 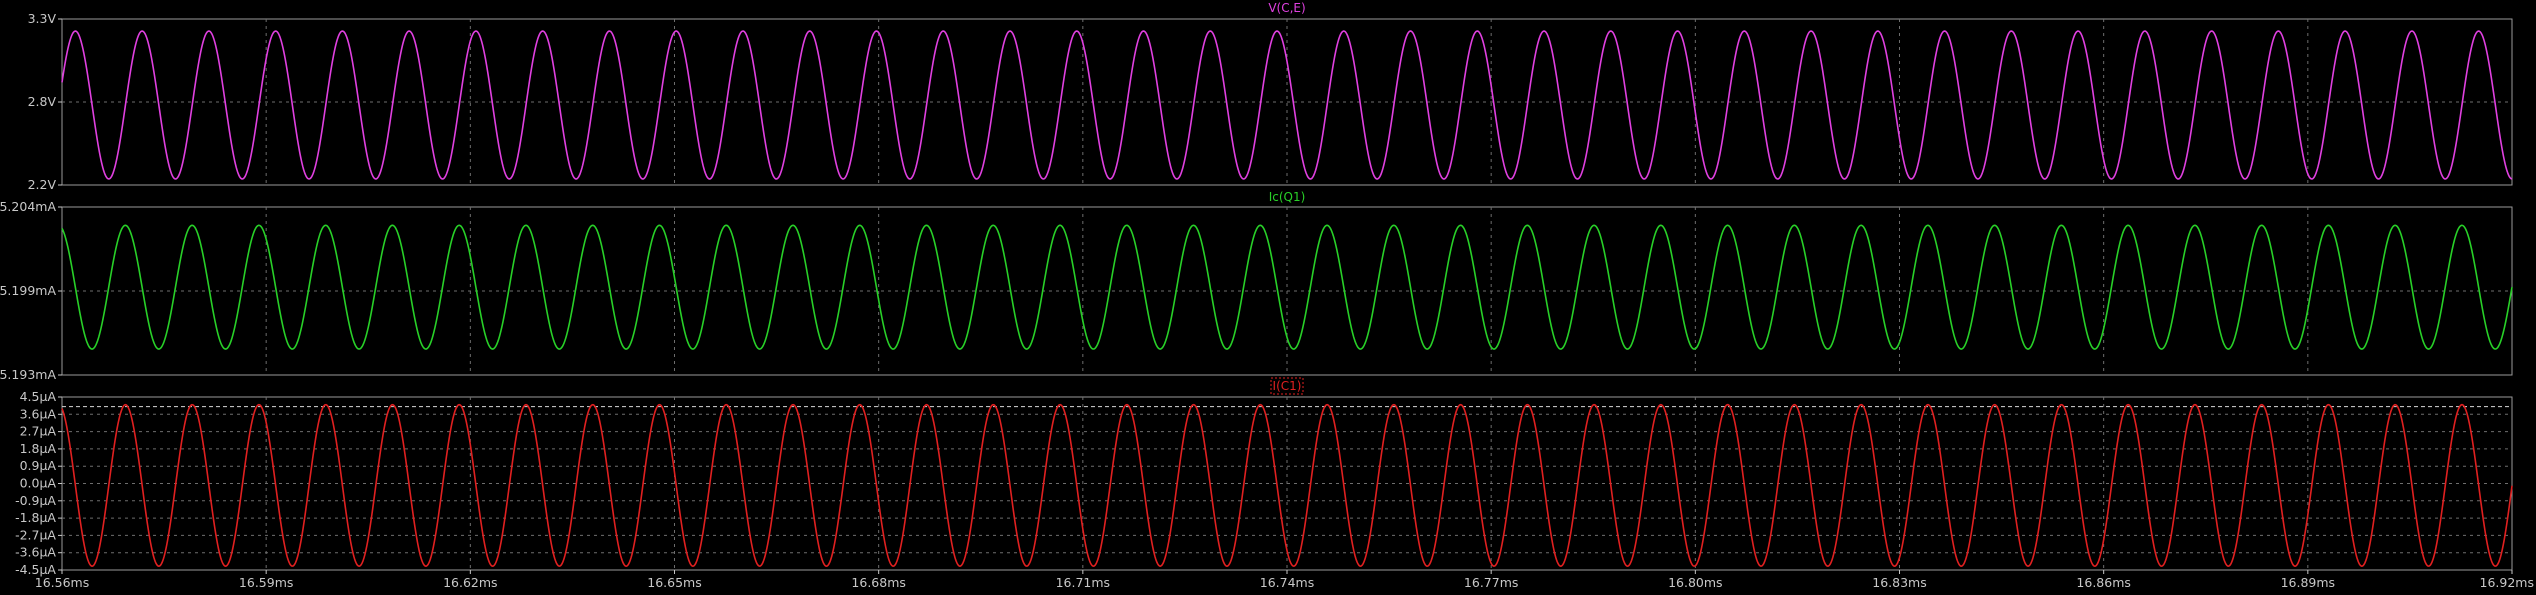 What do you see at coordinates (878, 582) in the screenshot?
I see `x-tick-label: 16.68ms` at bounding box center [878, 582].